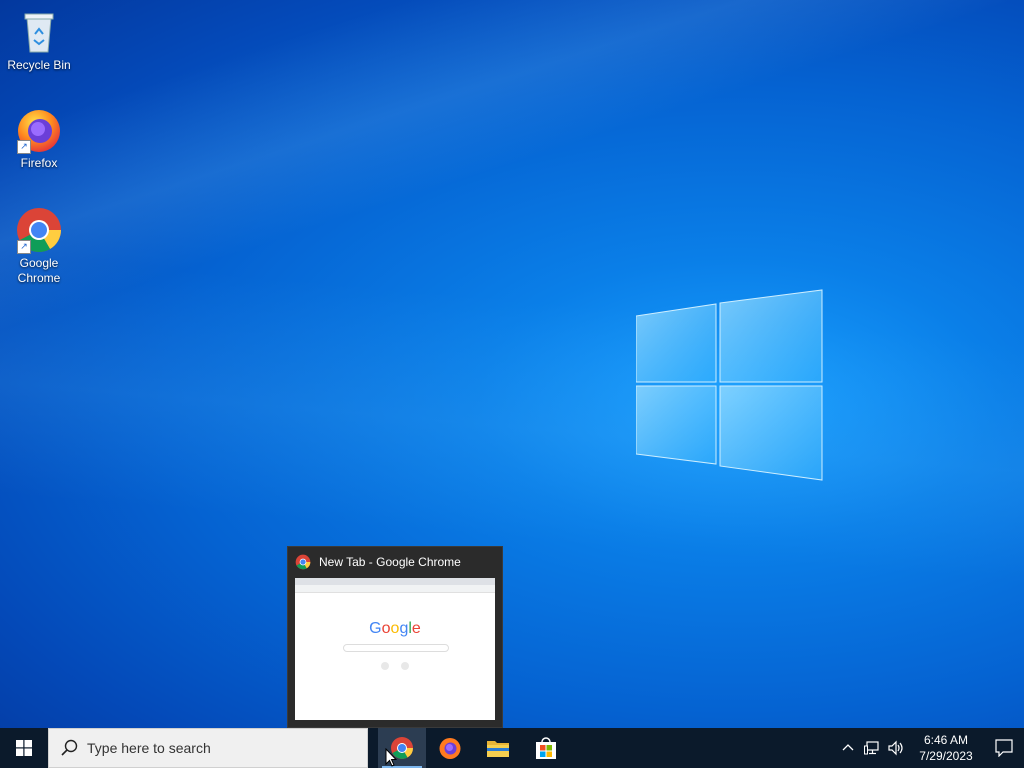 This screenshot has width=1024, height=768. I want to click on notification-icon, so click(1004, 748).